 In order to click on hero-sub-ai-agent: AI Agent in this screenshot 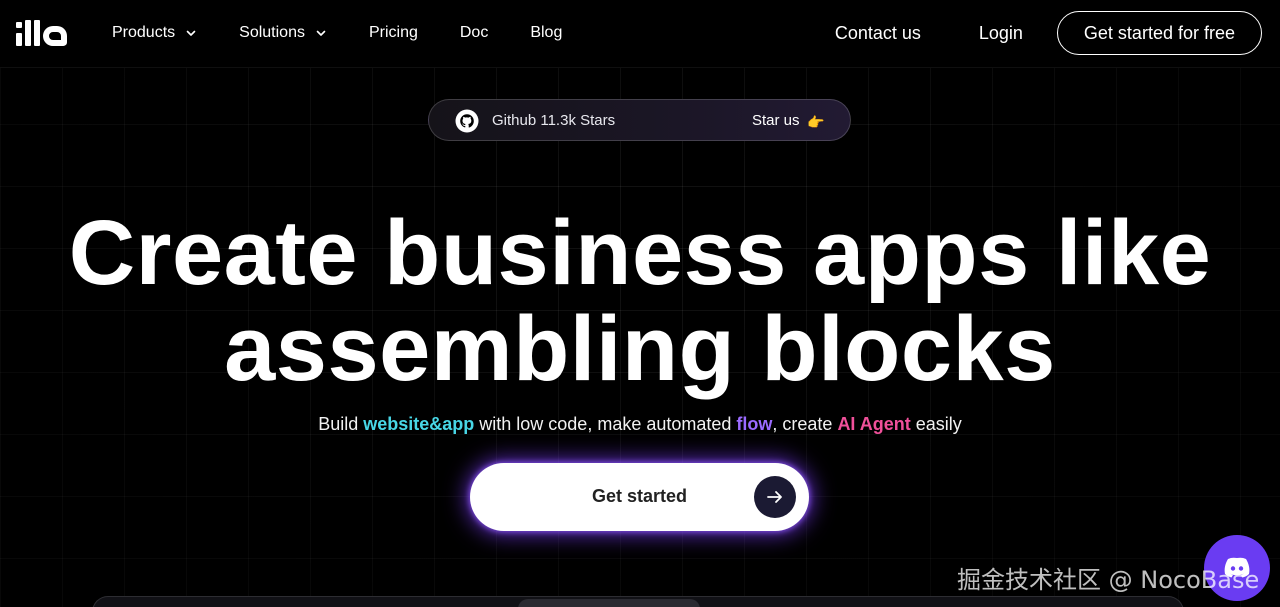, I will do `click(874, 424)`.